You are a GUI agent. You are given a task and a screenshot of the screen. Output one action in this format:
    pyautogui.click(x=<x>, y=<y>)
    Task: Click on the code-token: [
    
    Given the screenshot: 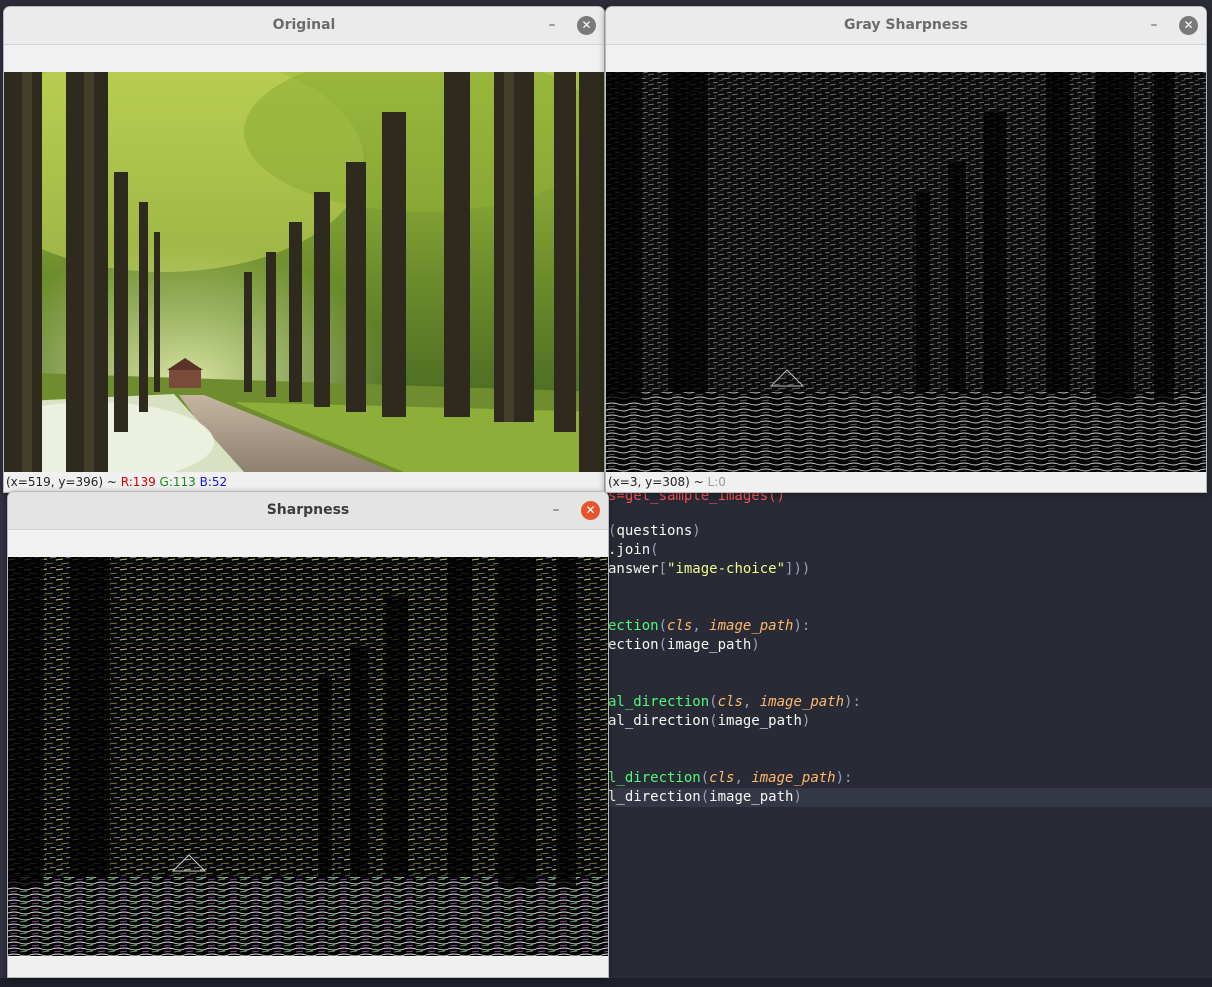 What is the action you would take?
    pyautogui.click(x=663, y=569)
    